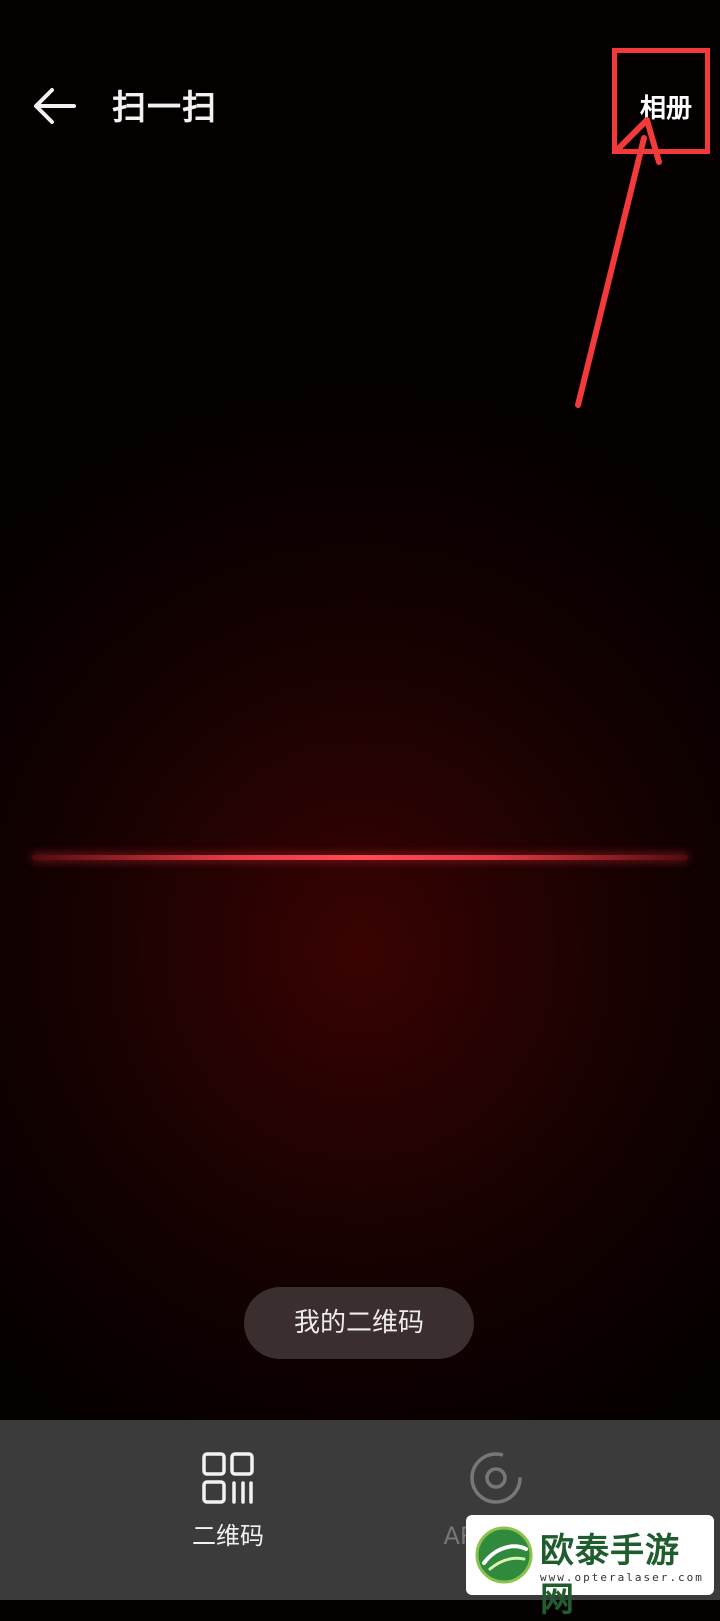  I want to click on album-button: 相册, so click(666, 106).